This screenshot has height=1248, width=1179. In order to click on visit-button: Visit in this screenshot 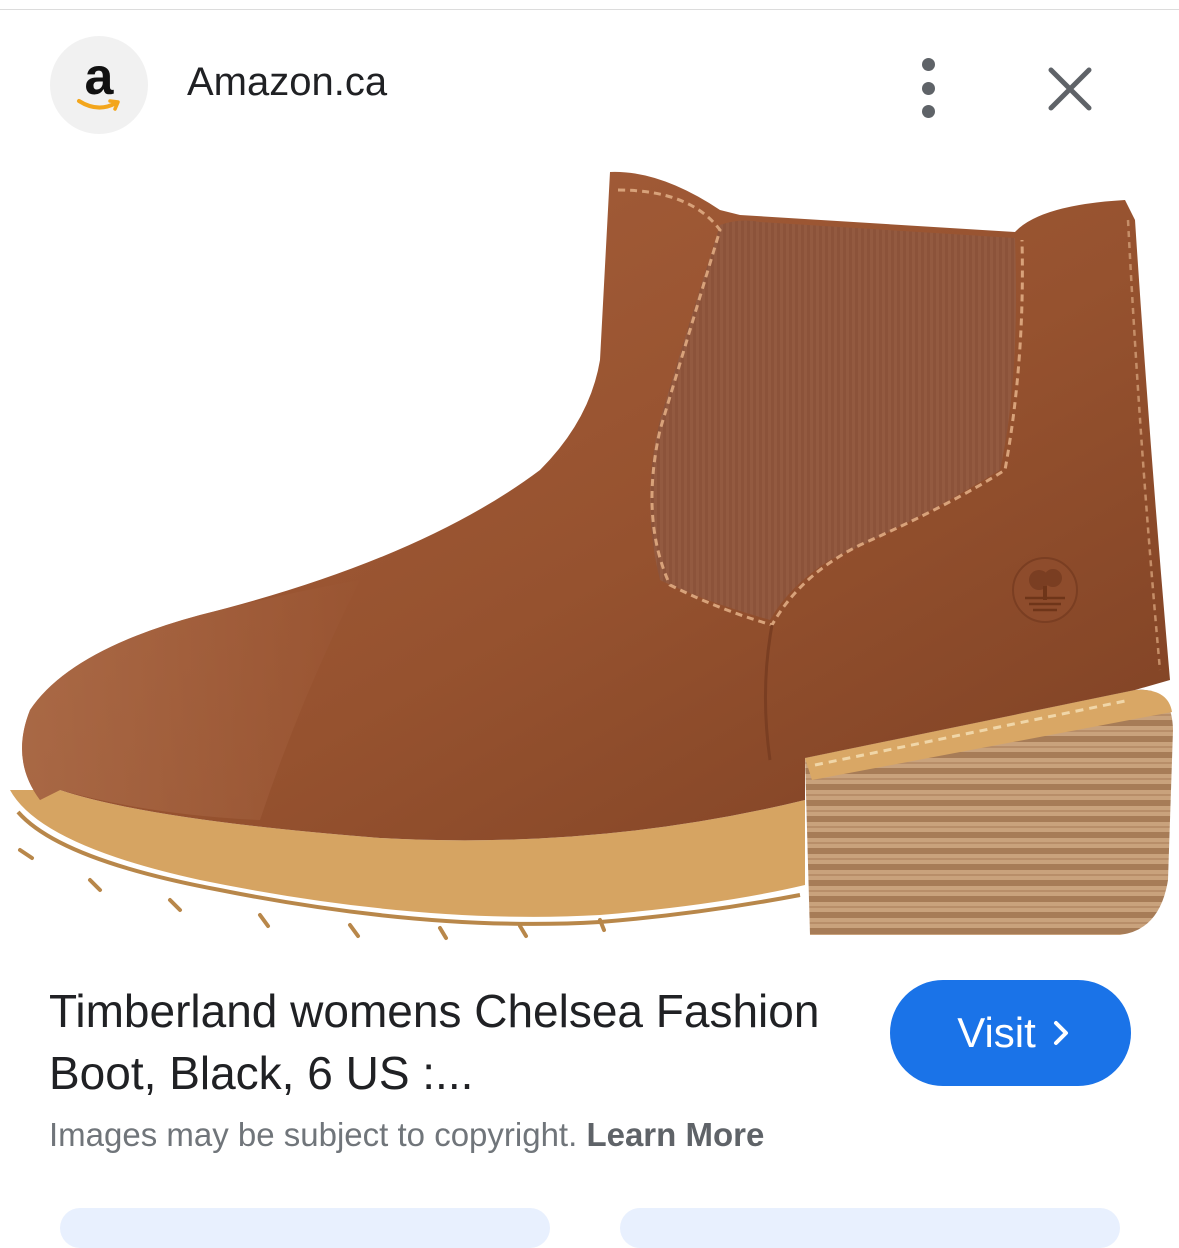, I will do `click(1010, 1033)`.